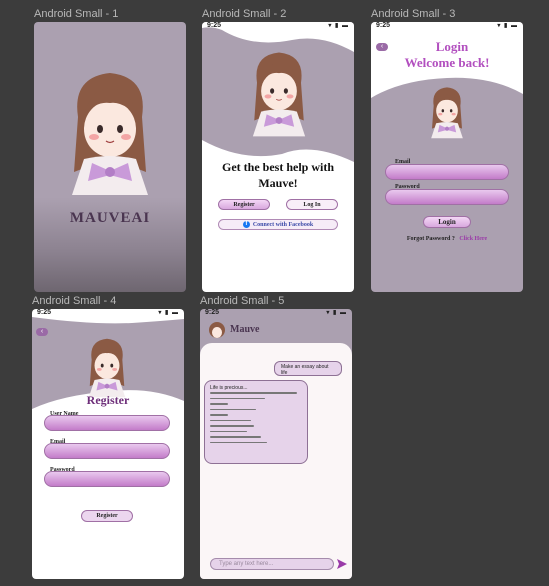 The width and height of the screenshot is (549, 586). I want to click on frame-label-2: Android Small - 2, so click(244, 14).